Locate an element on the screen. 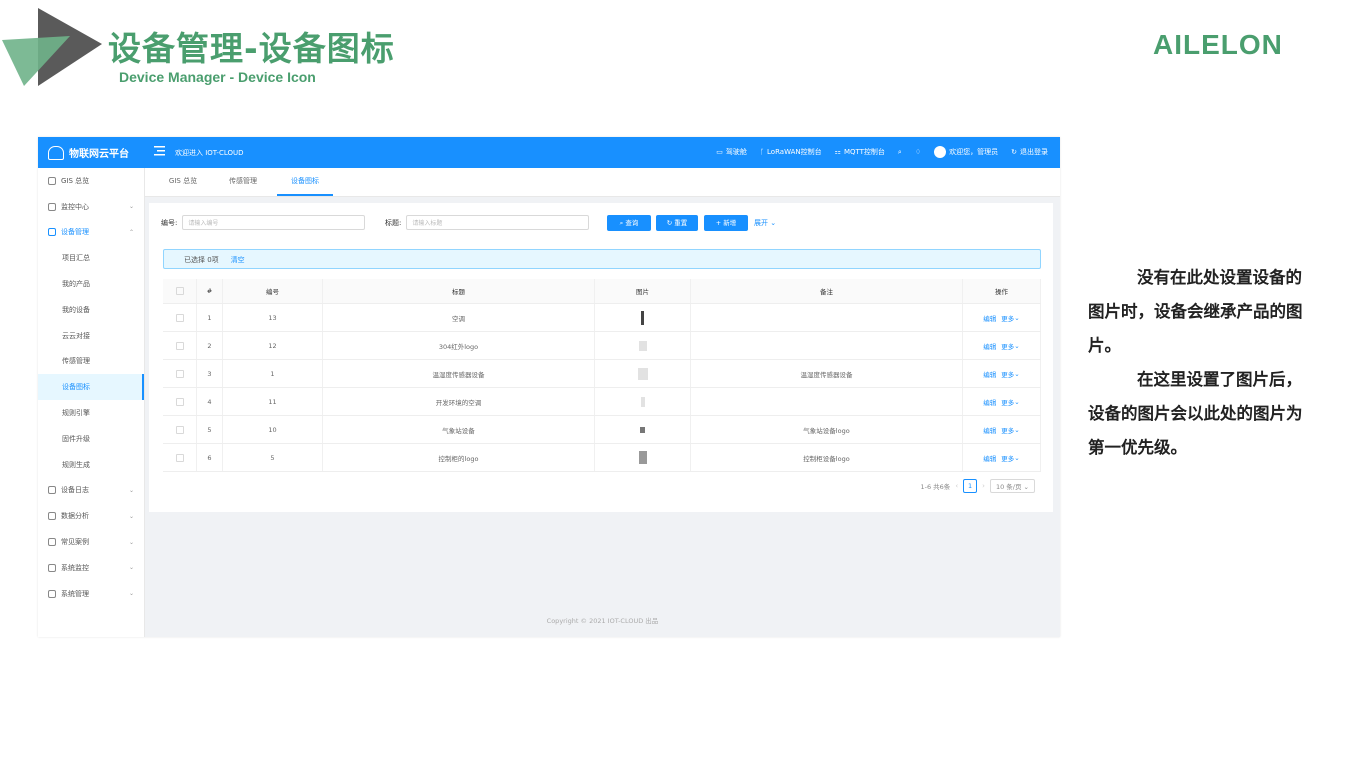 The width and height of the screenshot is (1350, 759). sidebar-item-cases: 常见案例 ⌄ is located at coordinates (91, 542).